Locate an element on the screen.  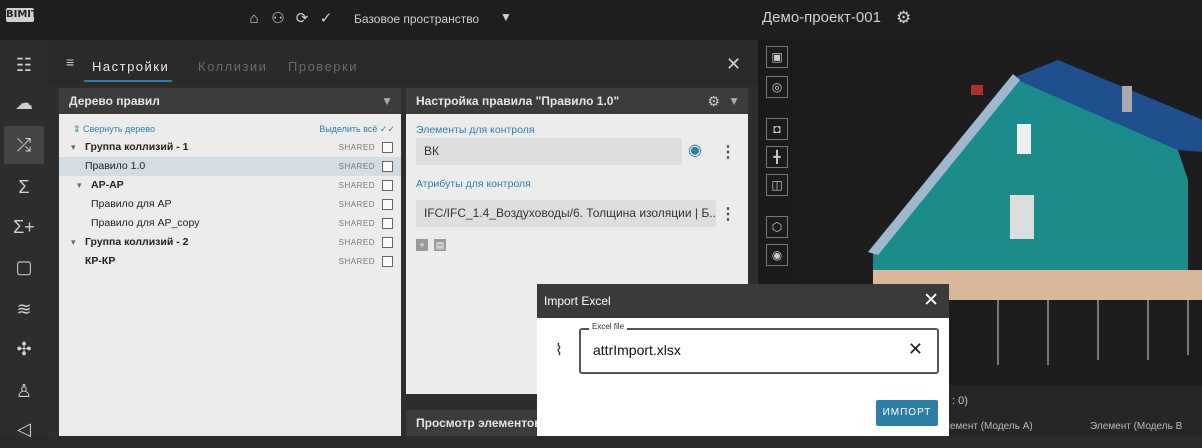
tree-row: ▾ АР-АР SHARED is located at coordinates (230, 185).